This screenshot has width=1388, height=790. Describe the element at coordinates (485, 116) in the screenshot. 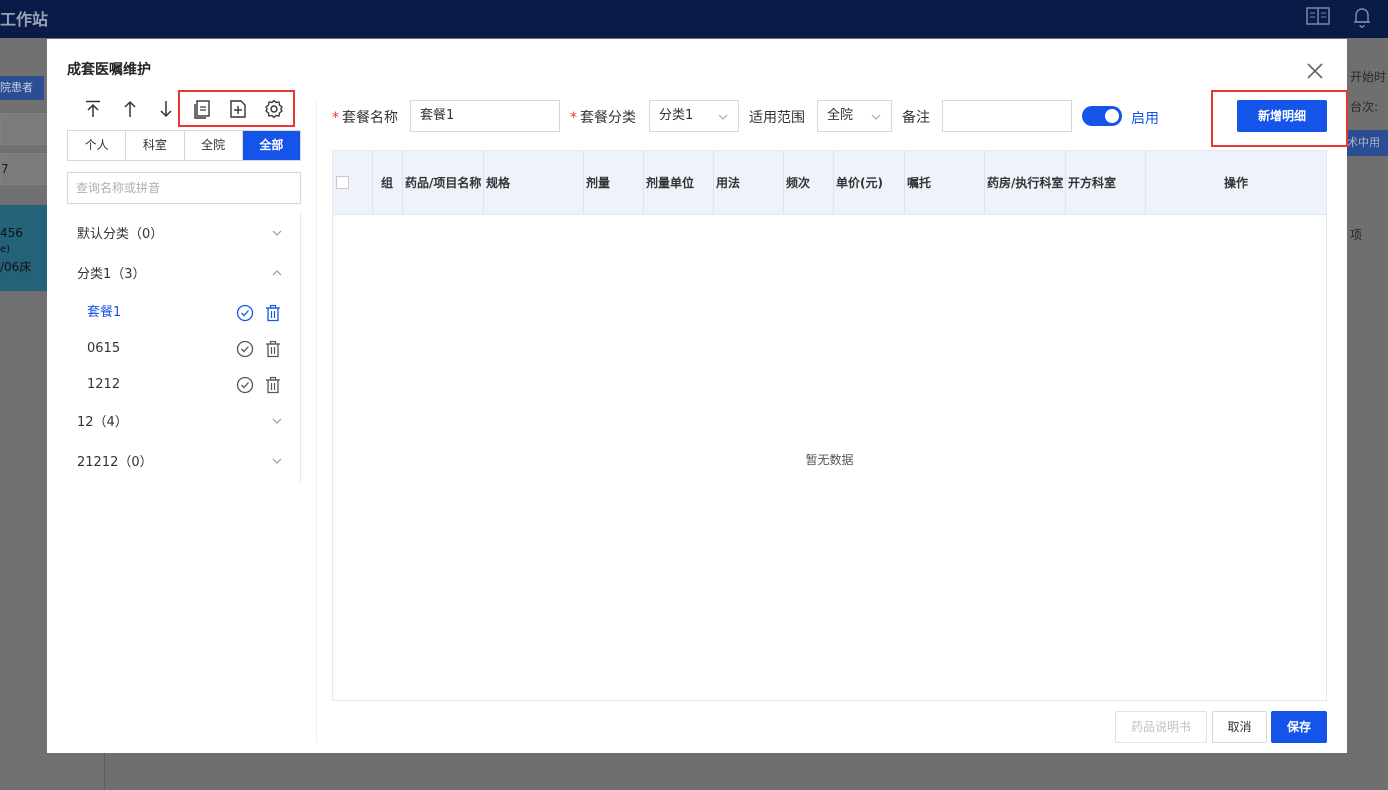

I see `name-input: 套餐1` at that location.